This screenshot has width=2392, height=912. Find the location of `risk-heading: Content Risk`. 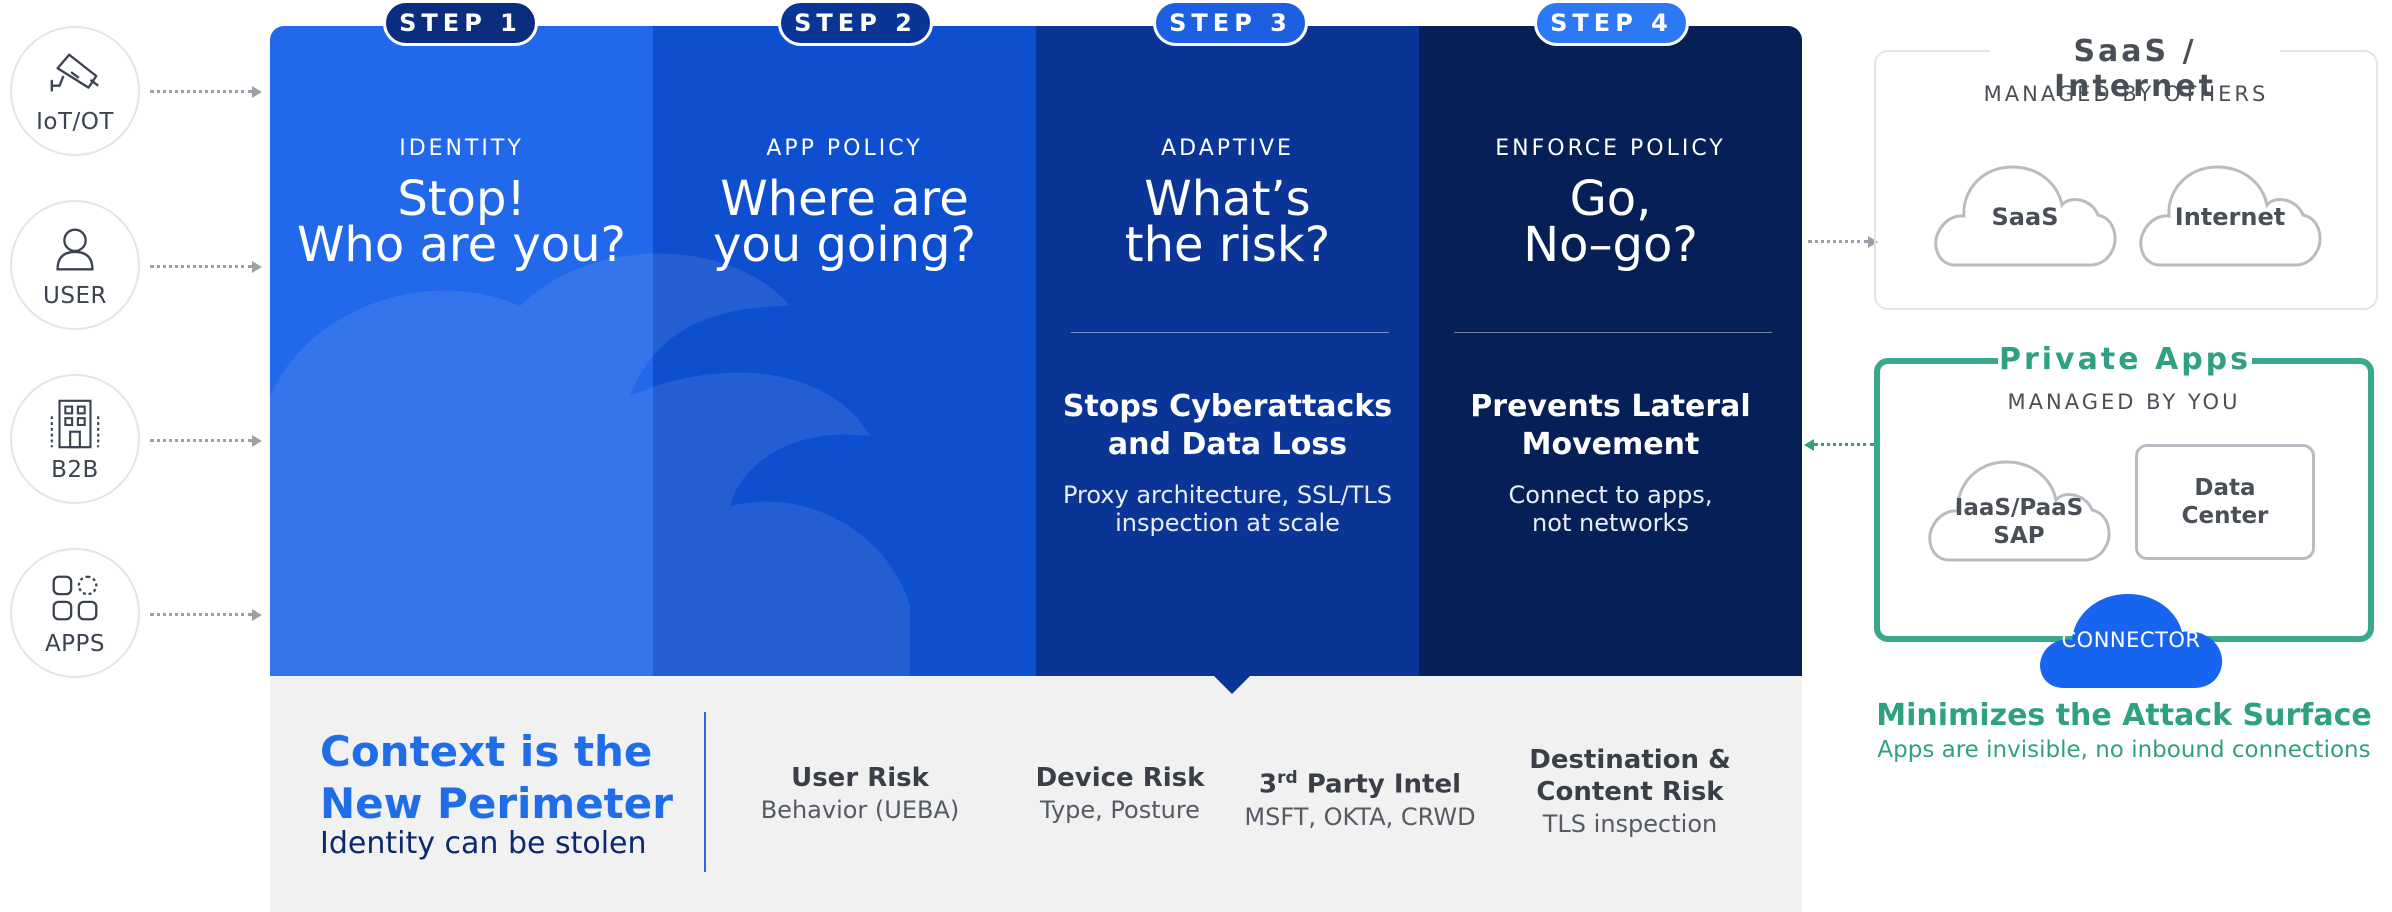

risk-heading: Content Risk is located at coordinates (1630, 792).